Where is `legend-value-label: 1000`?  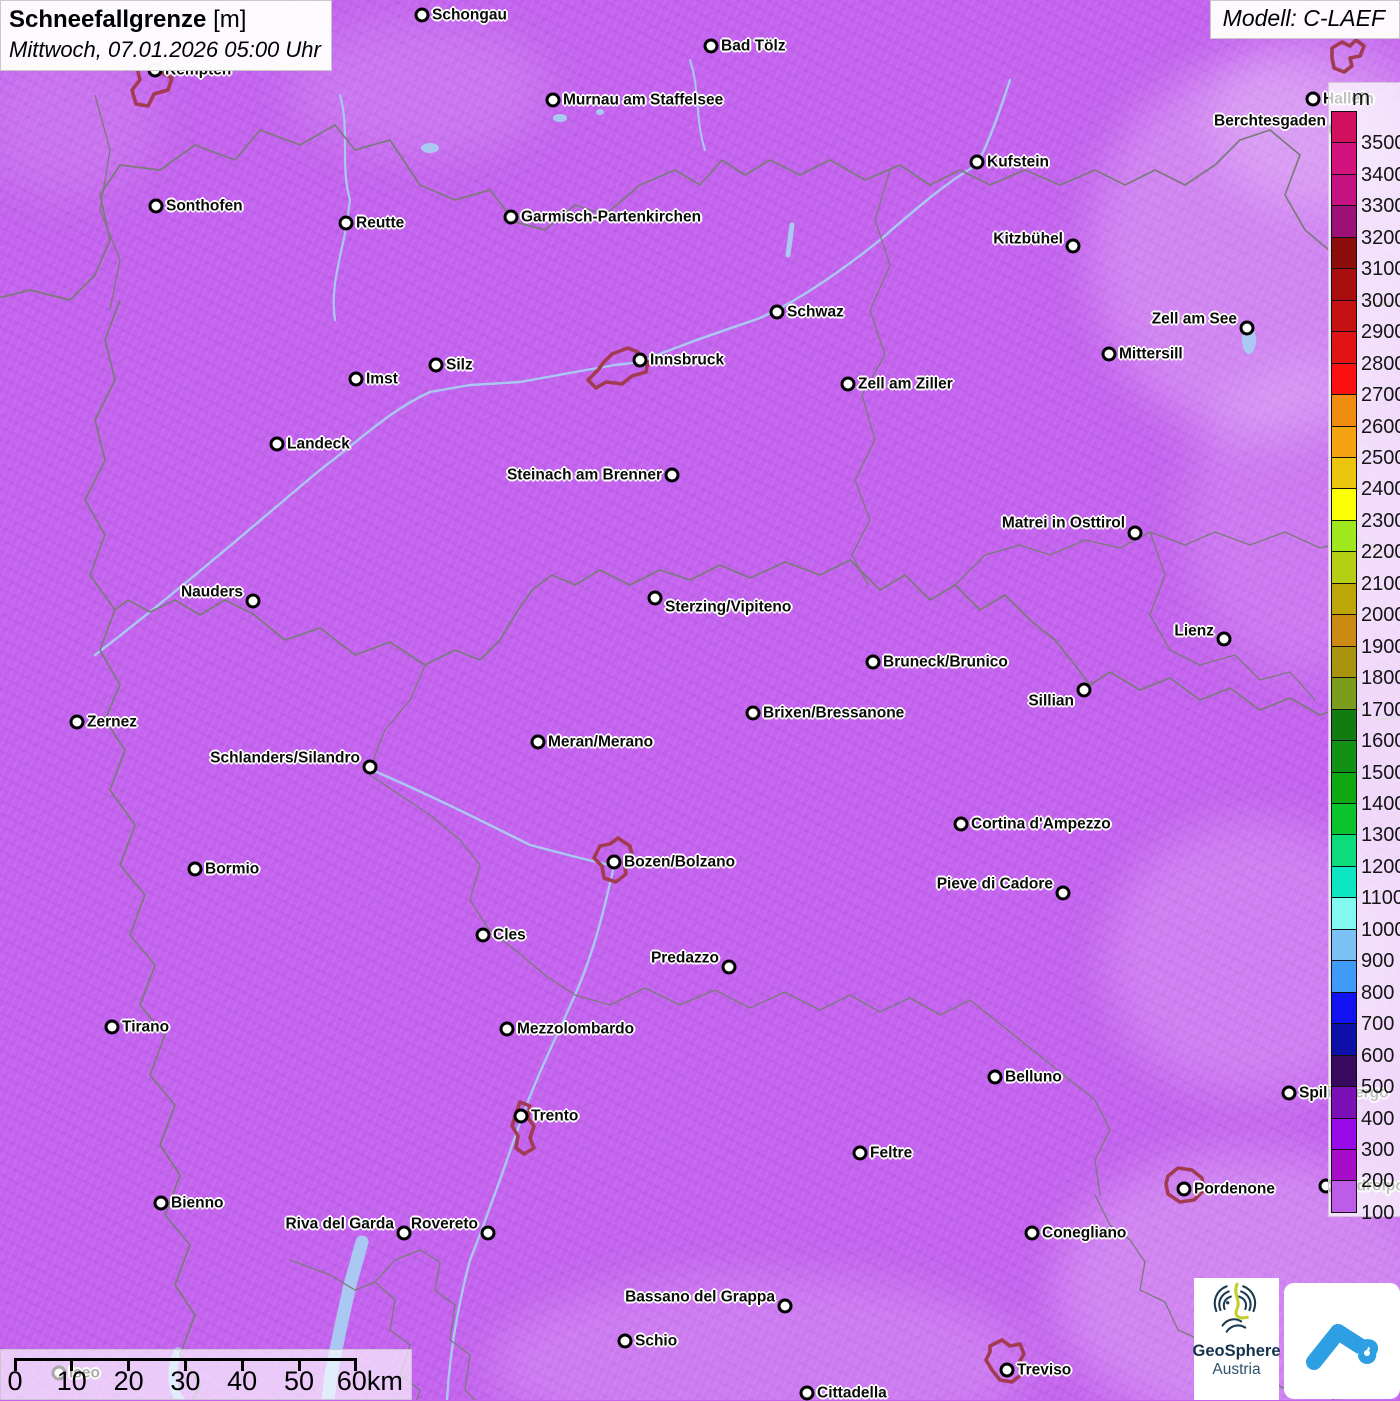
legend-value-label: 1000 is located at coordinates (1380, 929).